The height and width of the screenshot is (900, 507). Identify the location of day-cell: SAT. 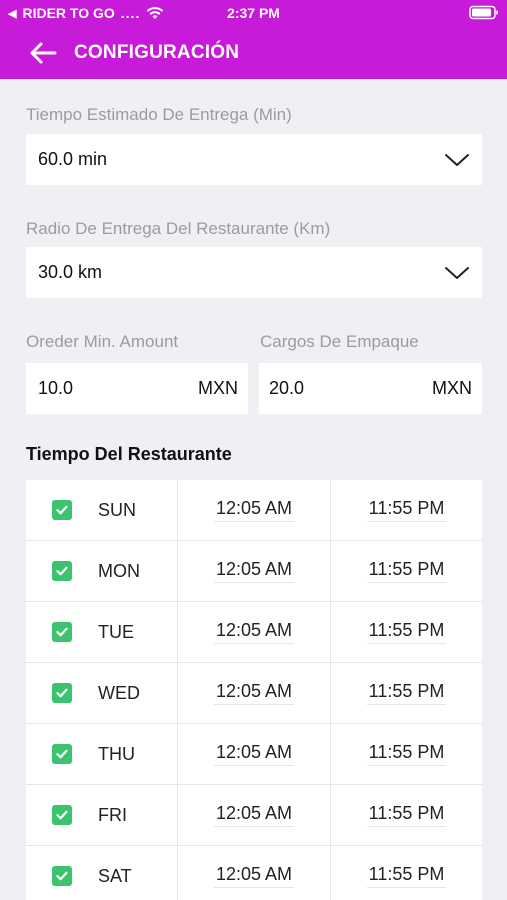
(102, 873).